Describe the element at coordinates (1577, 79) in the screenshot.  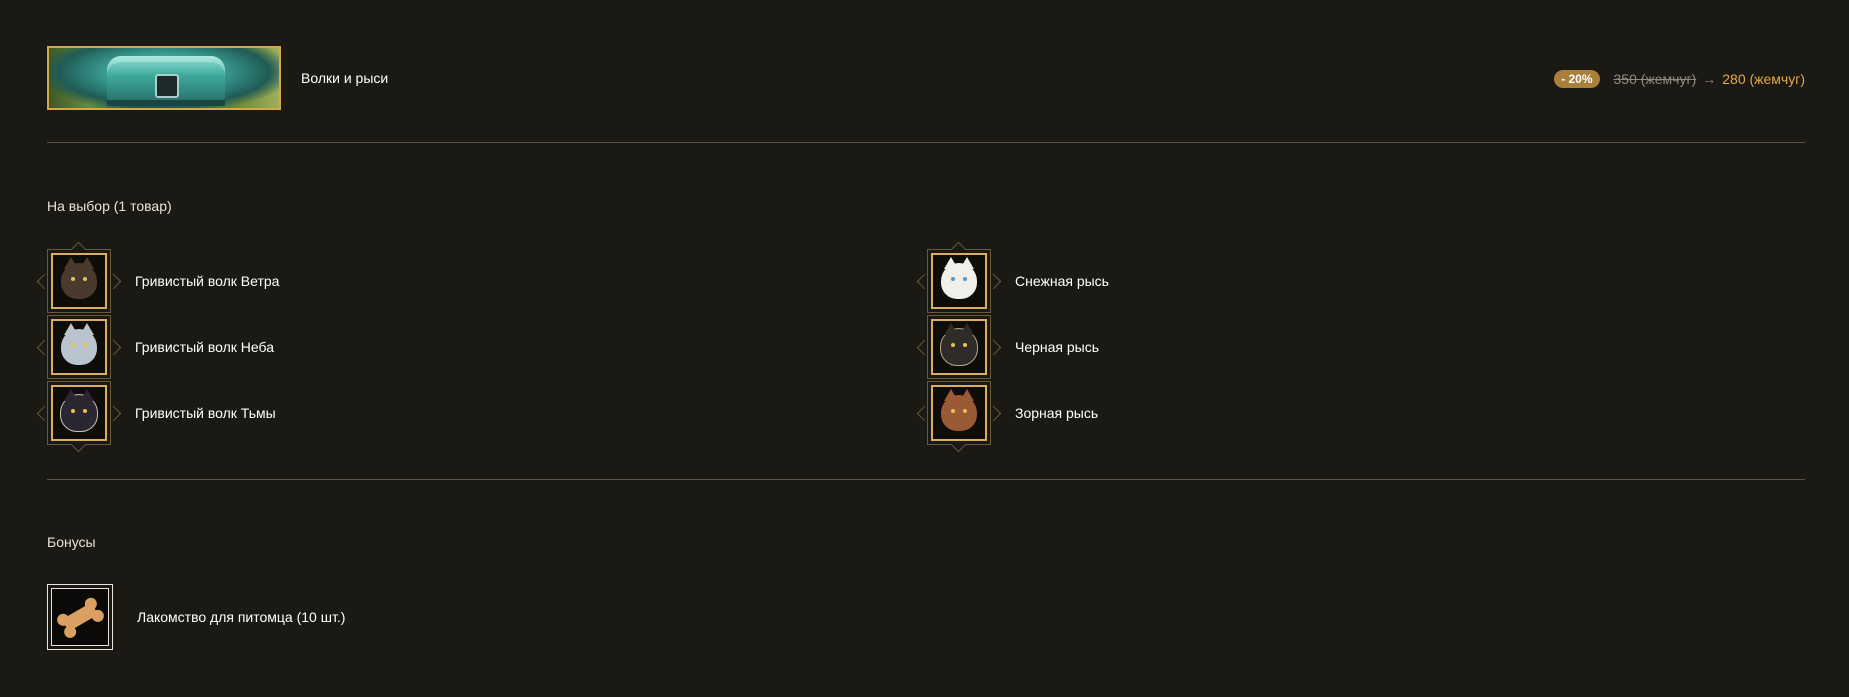
I see `discount-badge: - 20%` at that location.